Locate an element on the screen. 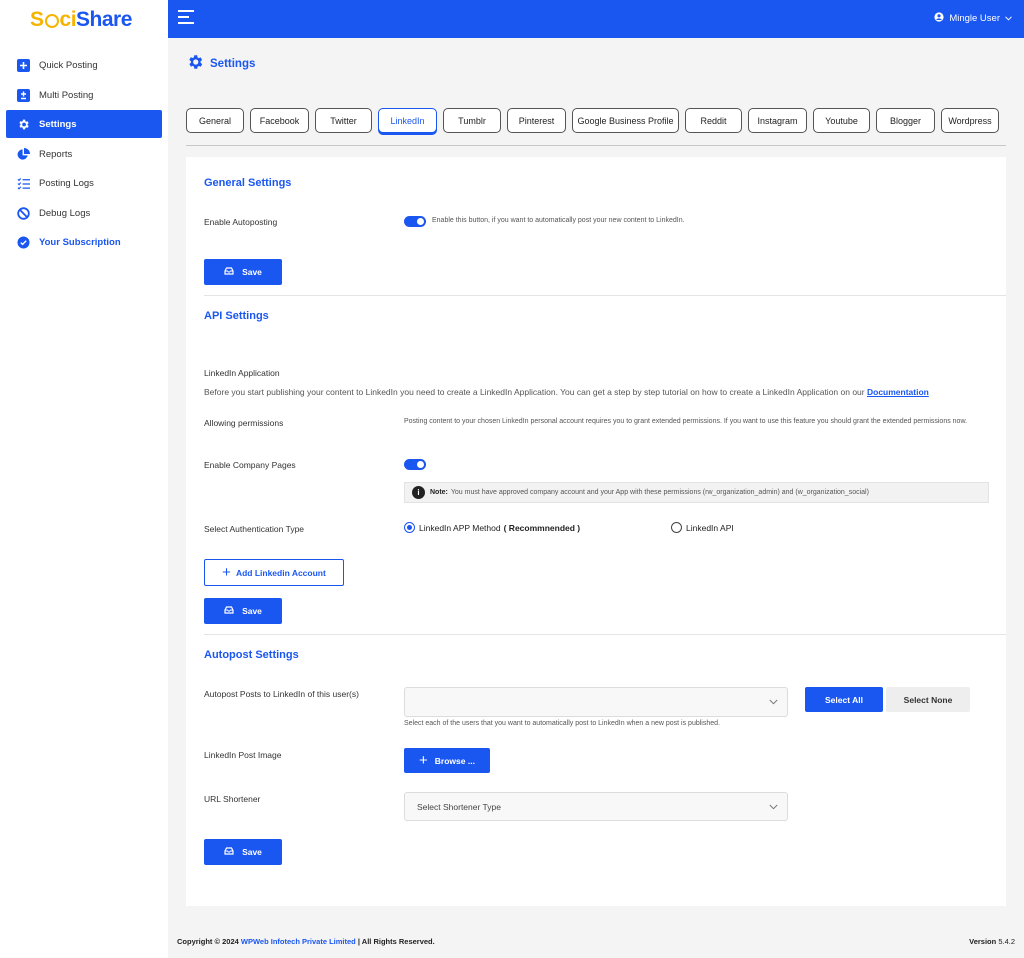 The image size is (1024, 958). hamburger-menu-icon is located at coordinates (186, 17).